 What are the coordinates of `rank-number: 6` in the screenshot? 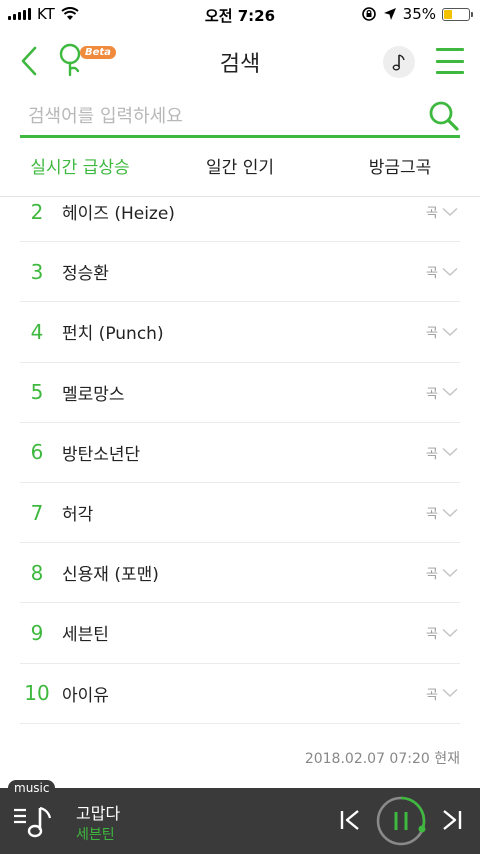 It's located at (37, 452).